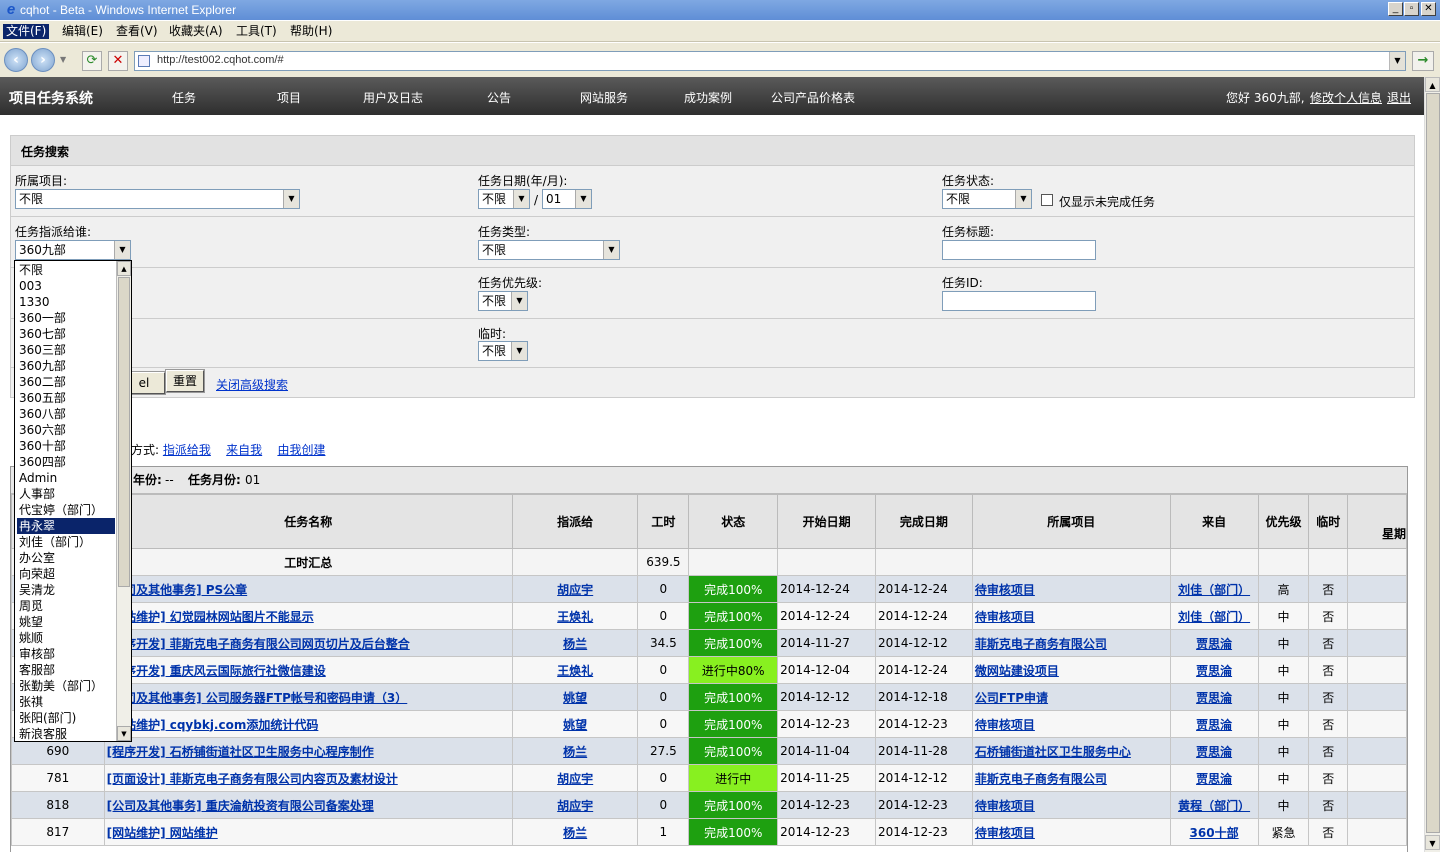 The width and height of the screenshot is (1440, 852). Describe the element at coordinates (1017, 671) in the screenshot. I see `task-project-link: 微网站建设项目` at that location.